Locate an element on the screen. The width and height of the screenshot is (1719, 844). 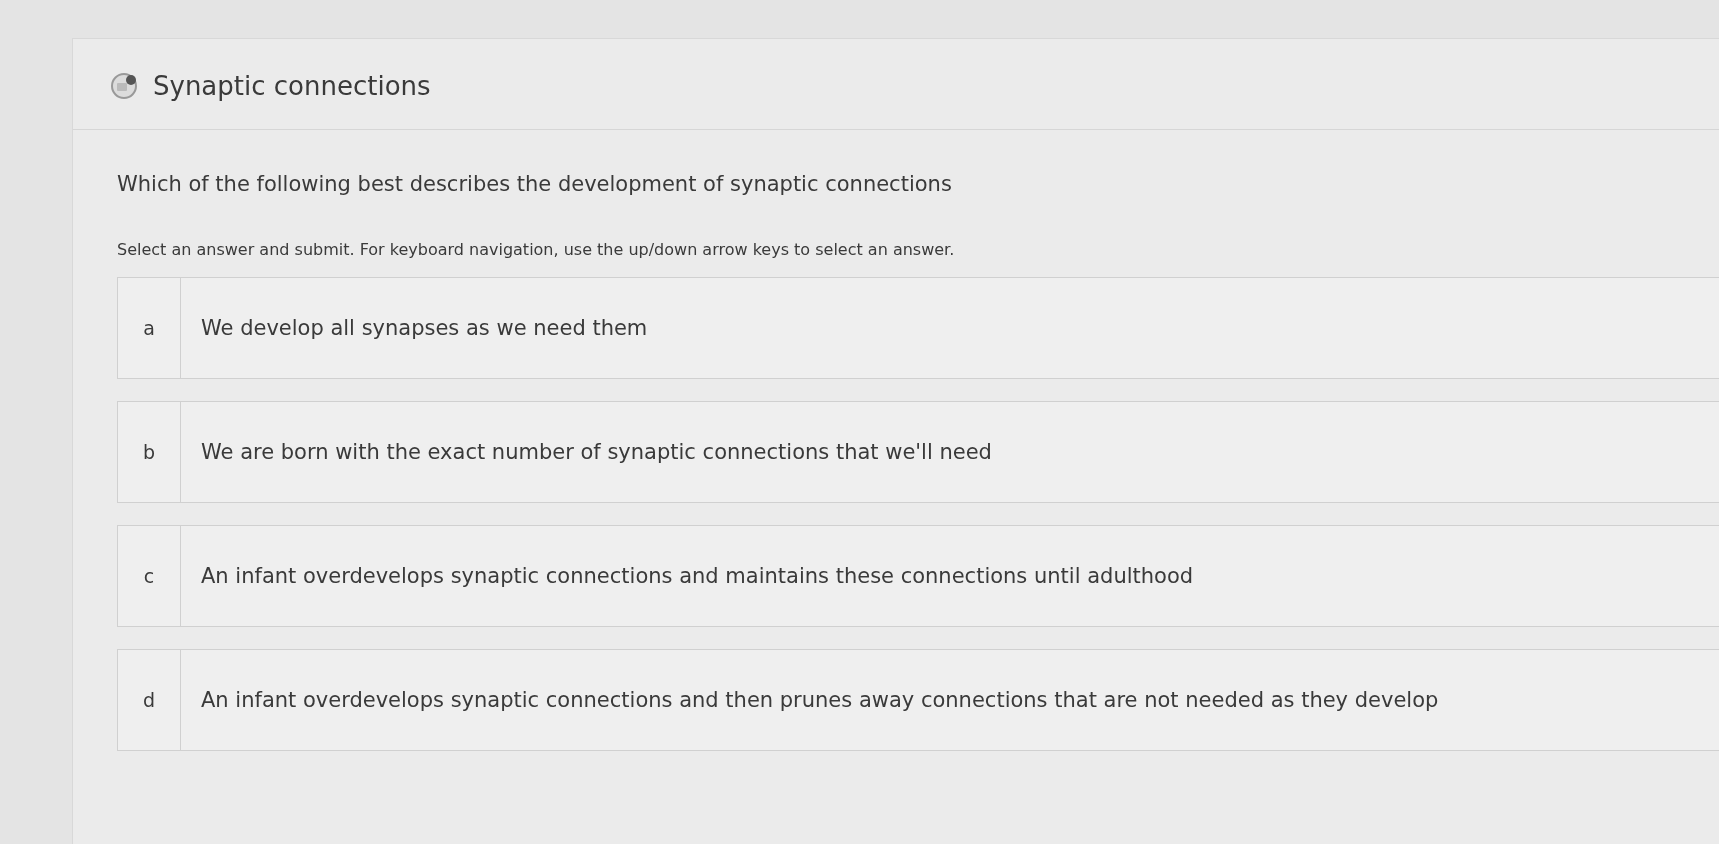
option-text: We develop all synapses as we need them is located at coordinates (424, 328).